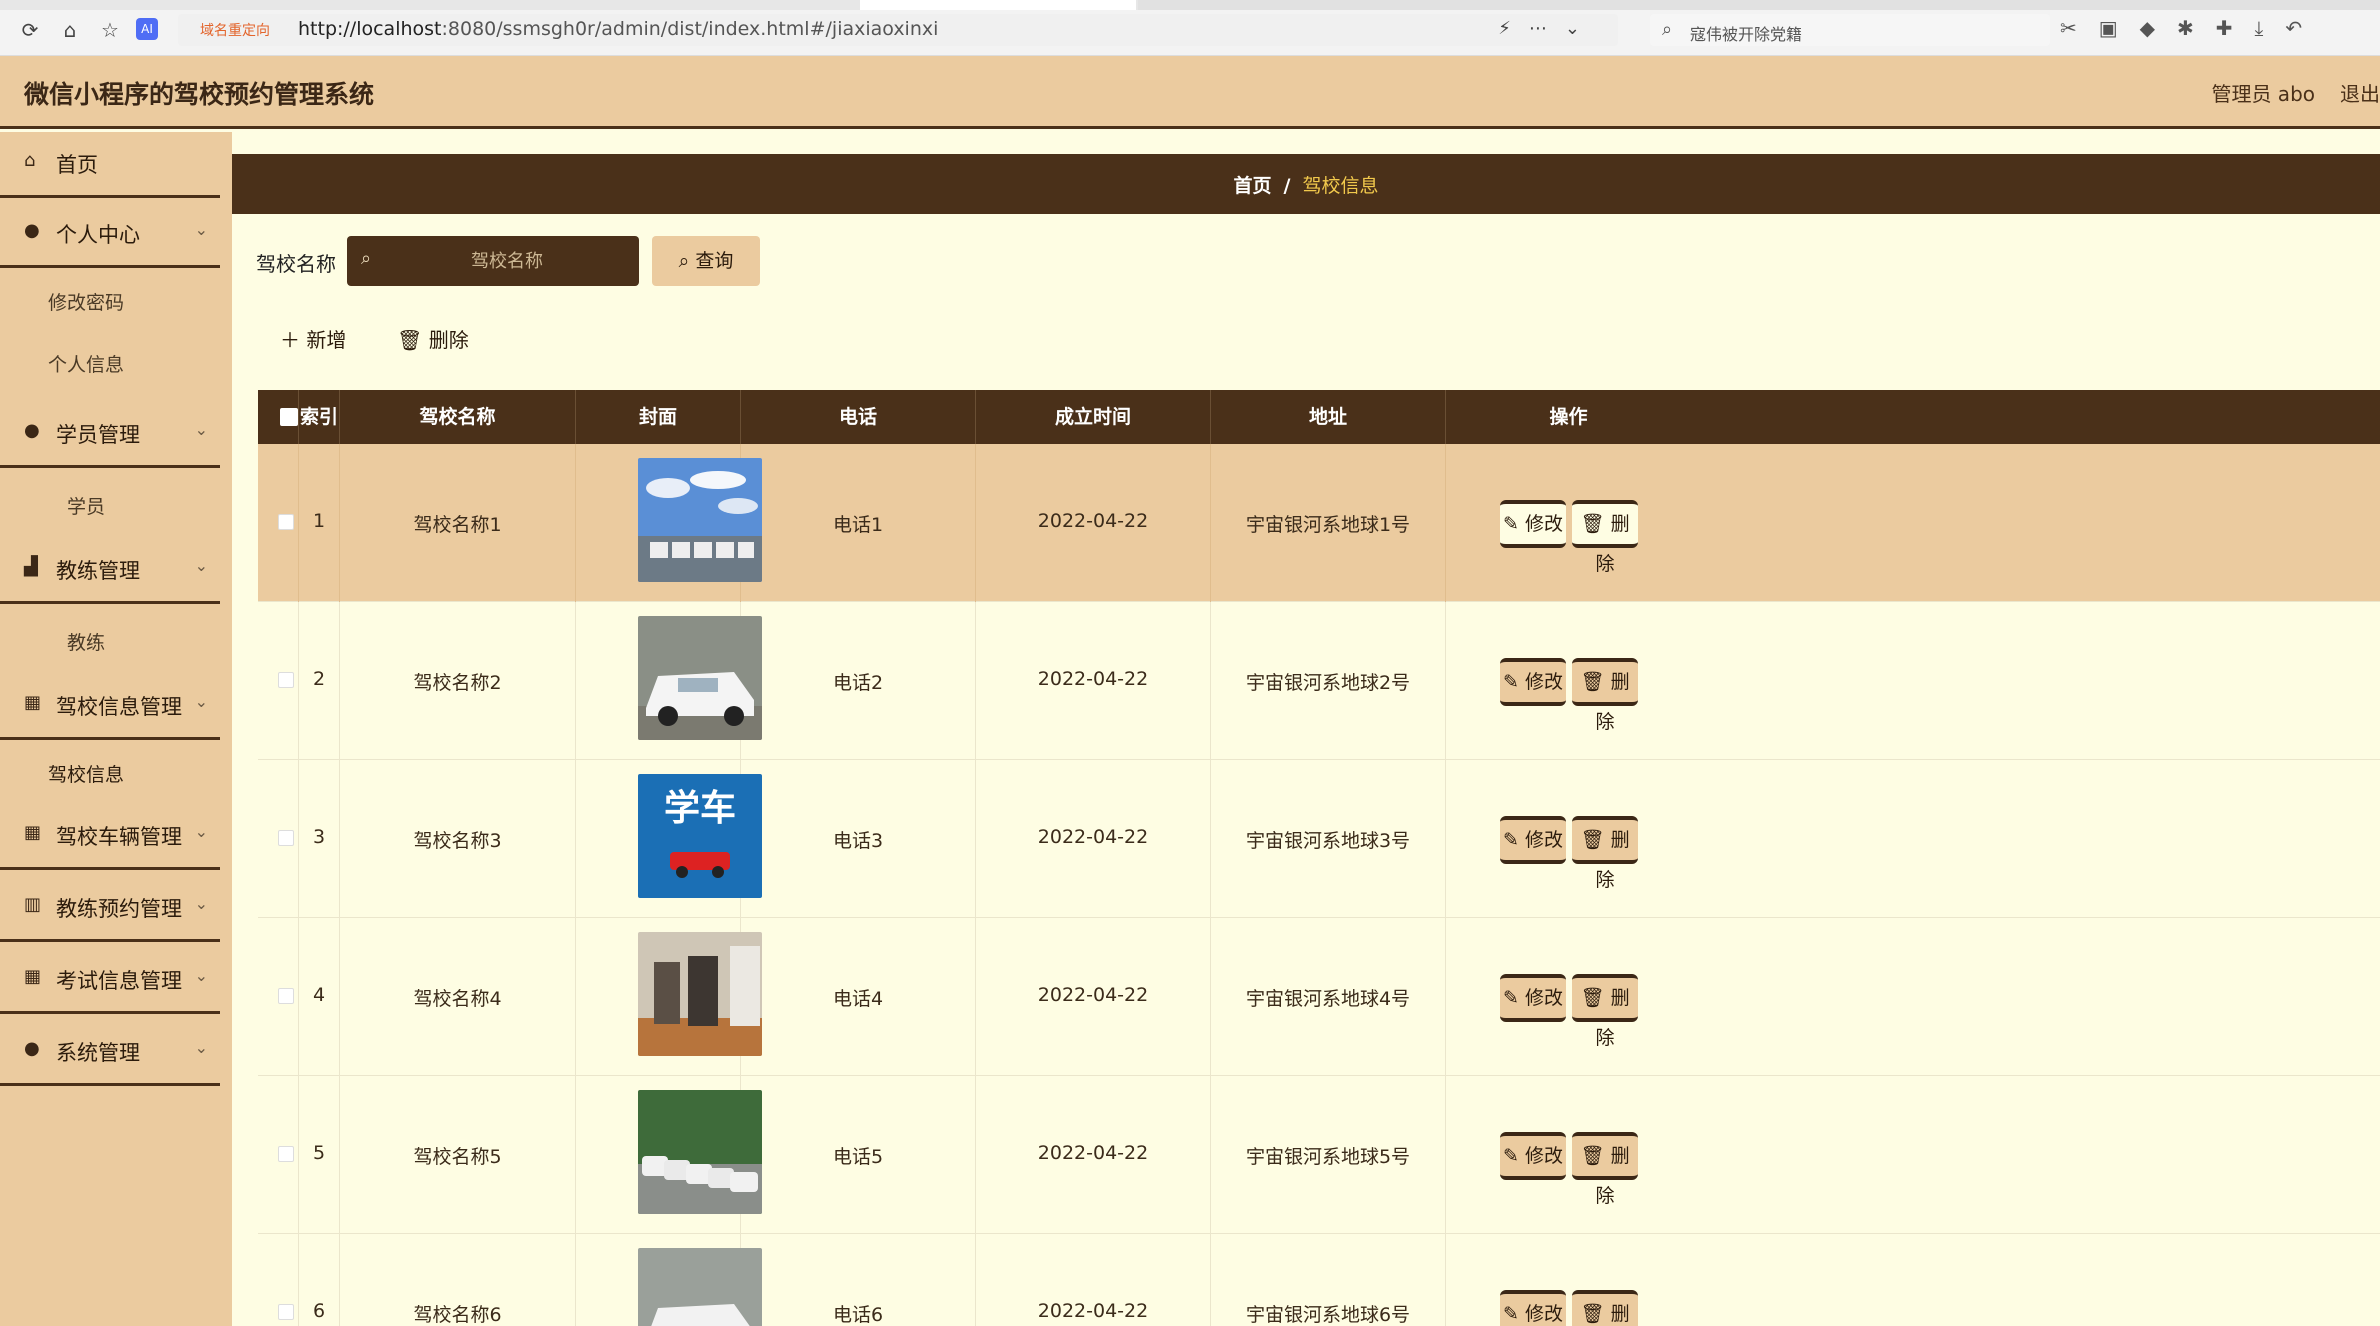  What do you see at coordinates (110, 1053) in the screenshot?
I see `sidebar-item-system-mgmt: ● 系统管理 ⌄` at bounding box center [110, 1053].